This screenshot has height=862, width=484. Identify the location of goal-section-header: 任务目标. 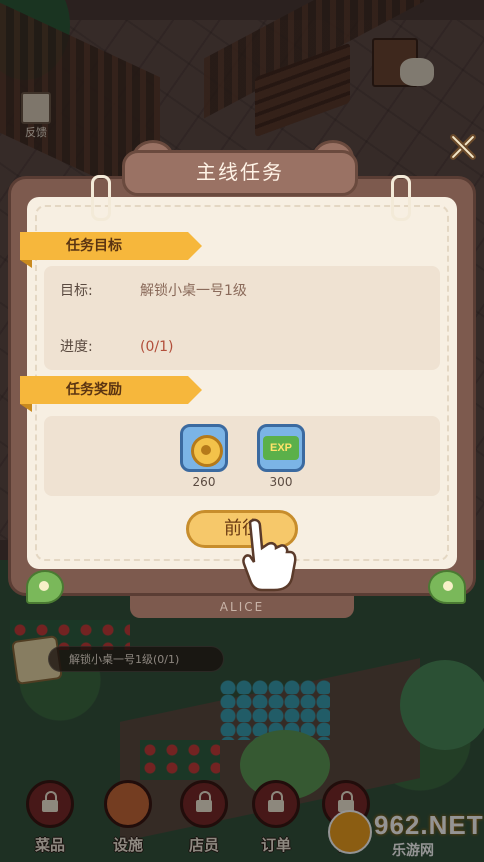
(111, 250).